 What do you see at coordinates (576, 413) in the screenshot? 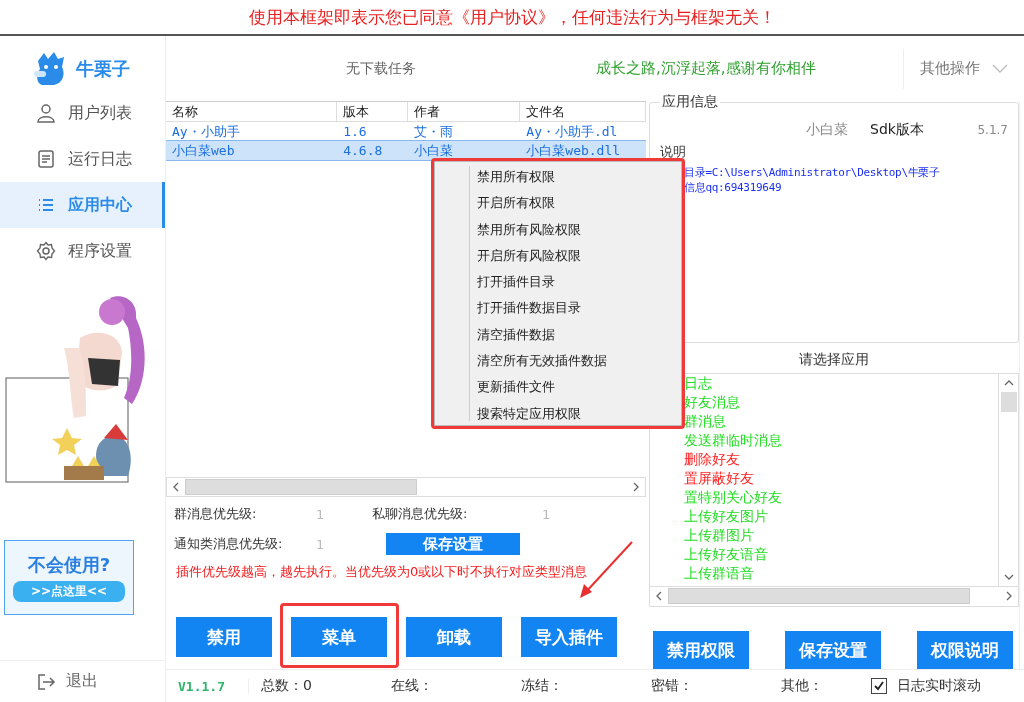
I see `menu-item: 搜索特定应用权限` at bounding box center [576, 413].